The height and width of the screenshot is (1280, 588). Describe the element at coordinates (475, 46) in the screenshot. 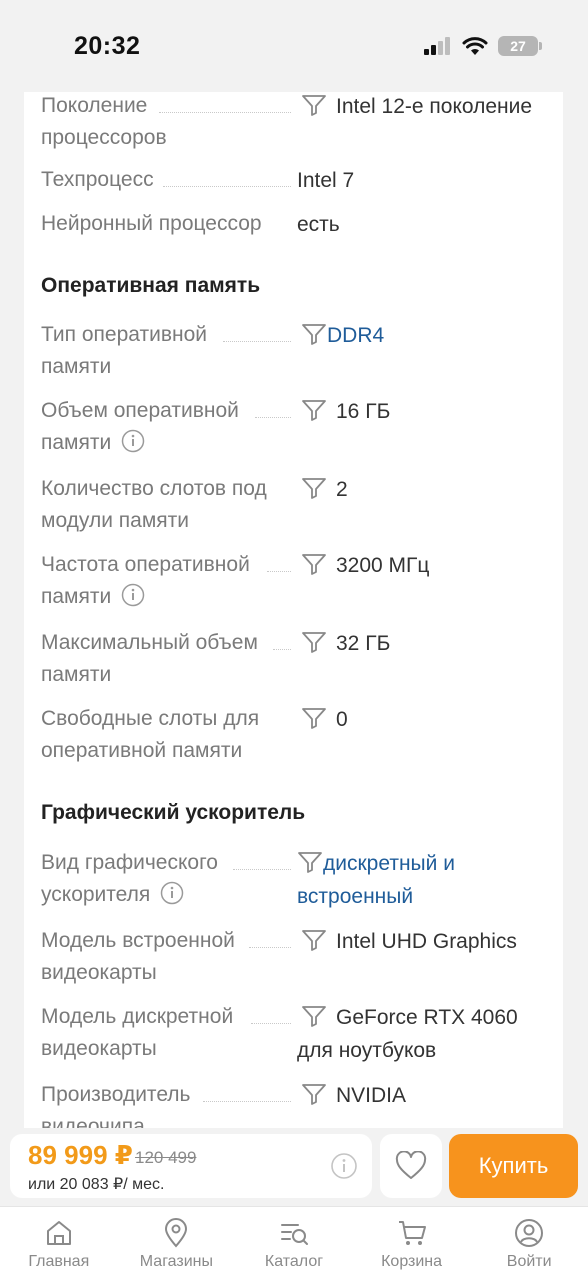

I see `wifi-icon` at that location.